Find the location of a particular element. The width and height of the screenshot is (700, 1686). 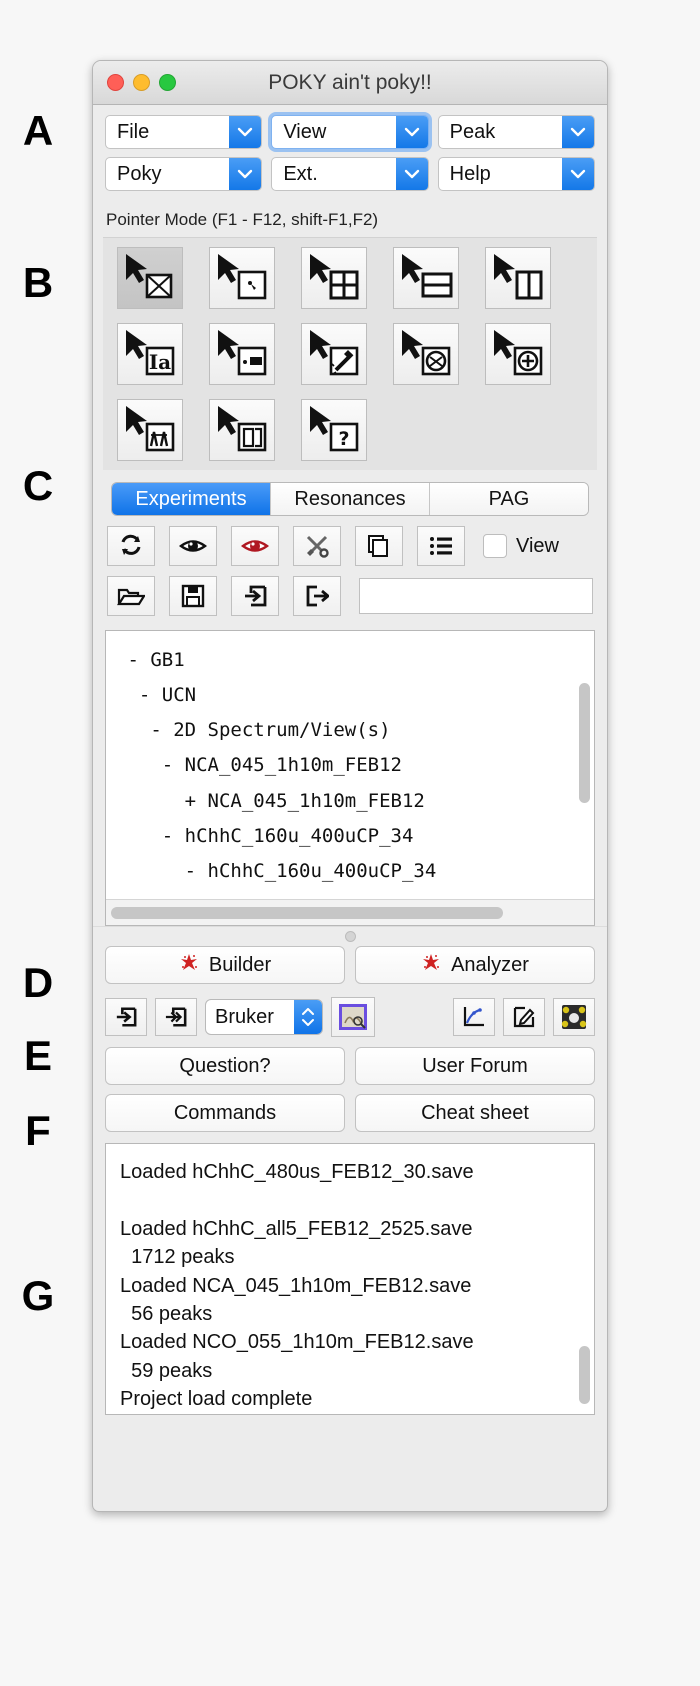

annotation-C: C is located at coordinates (38, 485).